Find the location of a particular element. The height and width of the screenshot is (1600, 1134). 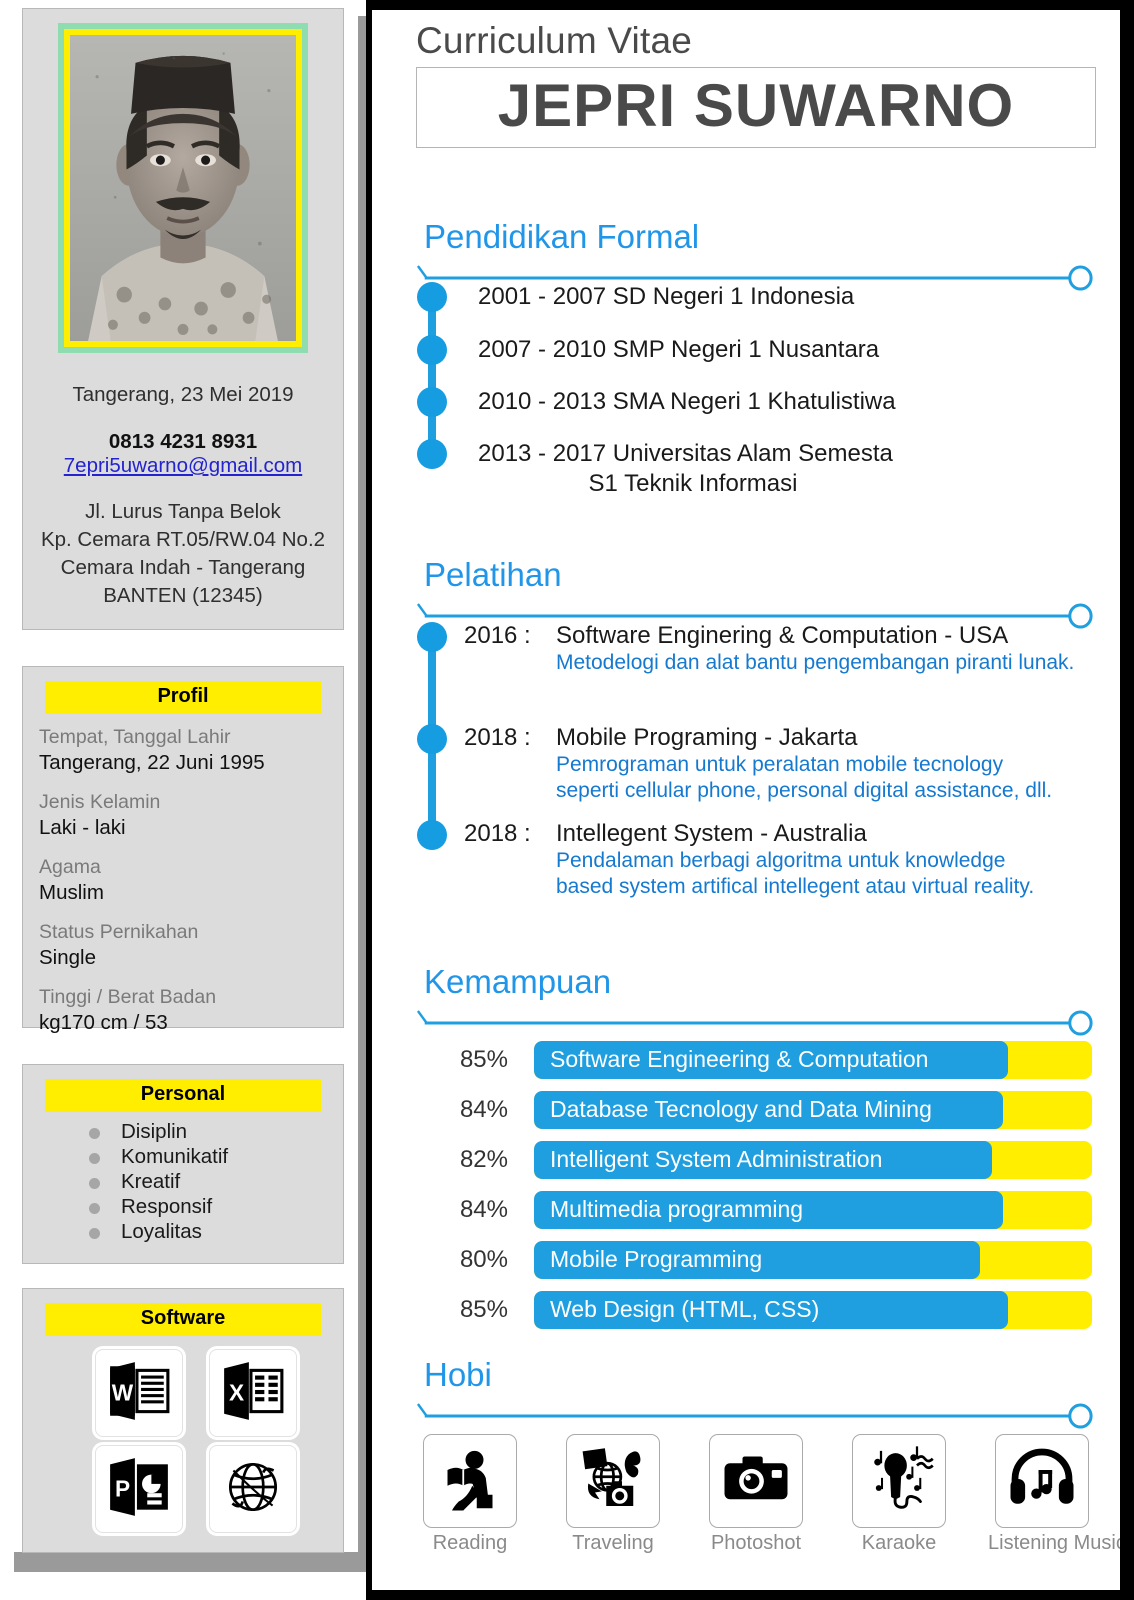

software-tile-excel: X is located at coordinates (253, 1393).